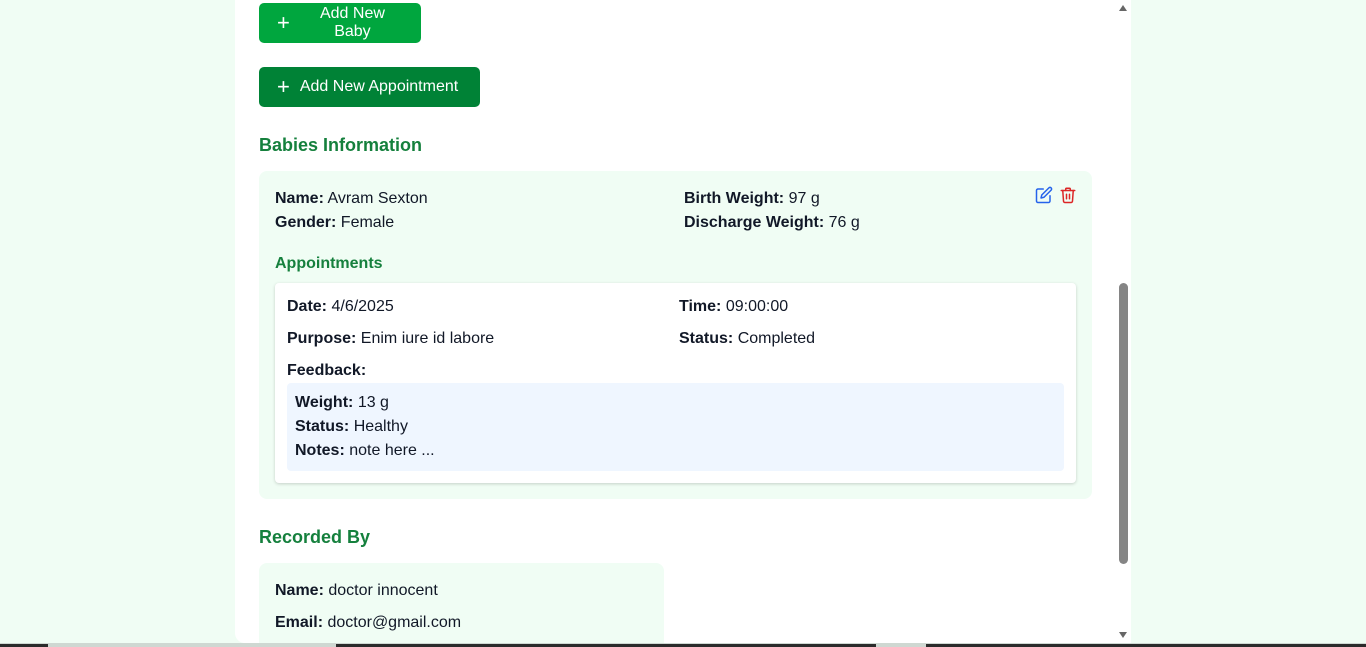 Image resolution: width=1366 pixels, height=647 pixels. What do you see at coordinates (351, 427) in the screenshot?
I see `feedback-status-row: Status: Healthy` at bounding box center [351, 427].